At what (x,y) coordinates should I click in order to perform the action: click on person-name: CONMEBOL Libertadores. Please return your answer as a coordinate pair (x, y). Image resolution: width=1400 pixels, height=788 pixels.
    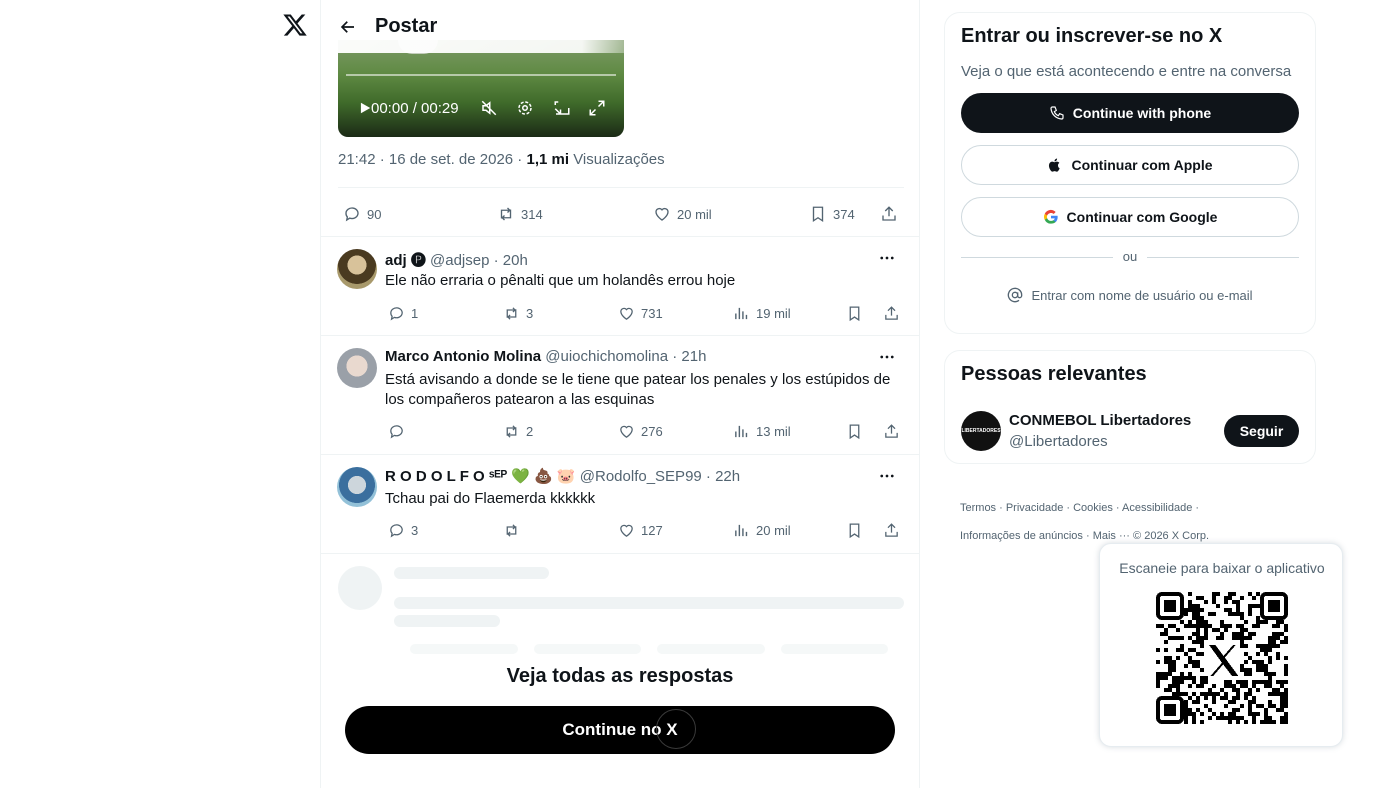
    Looking at the image, I should click on (1100, 420).